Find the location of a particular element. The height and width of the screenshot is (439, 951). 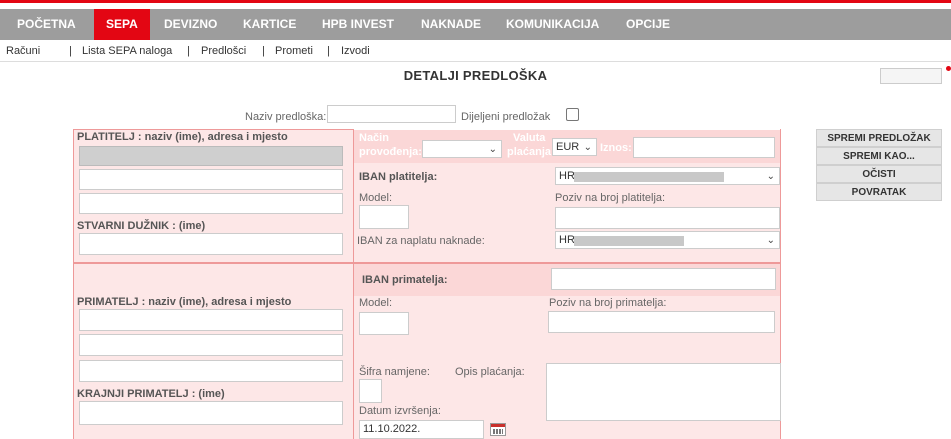

recipient-address-field is located at coordinates (211, 345).